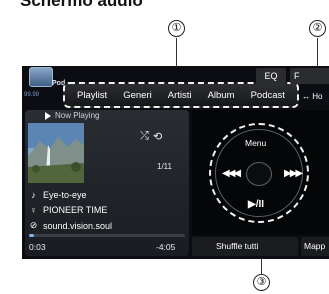 Image resolution: width=329 pixels, height=294 pixels. Describe the element at coordinates (75, 210) in the screenshot. I see `artist-name: PIONEER TIME` at that location.